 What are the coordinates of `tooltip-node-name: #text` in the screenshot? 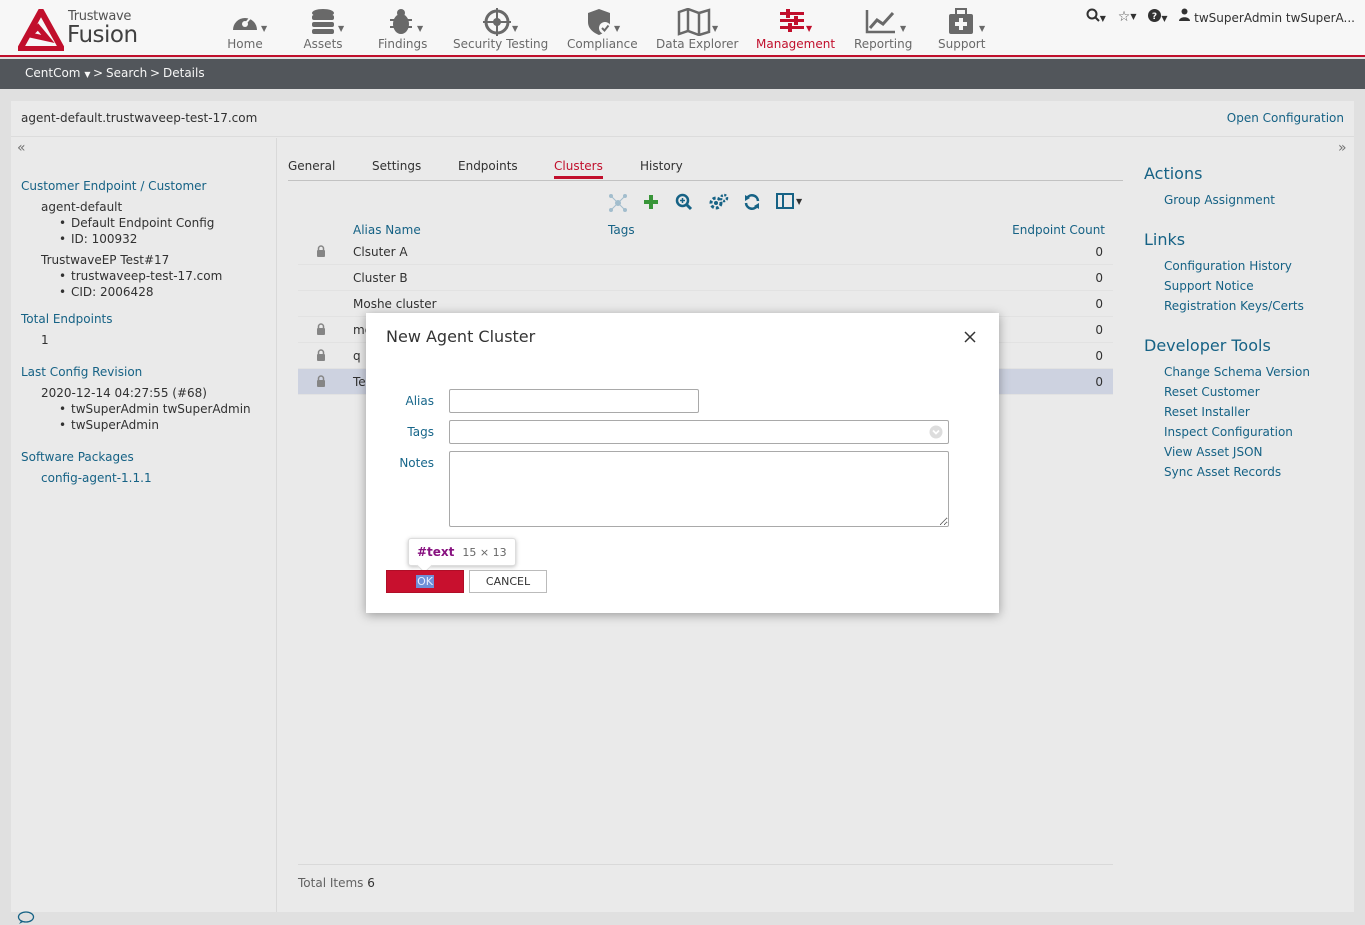 It's located at (436, 552).